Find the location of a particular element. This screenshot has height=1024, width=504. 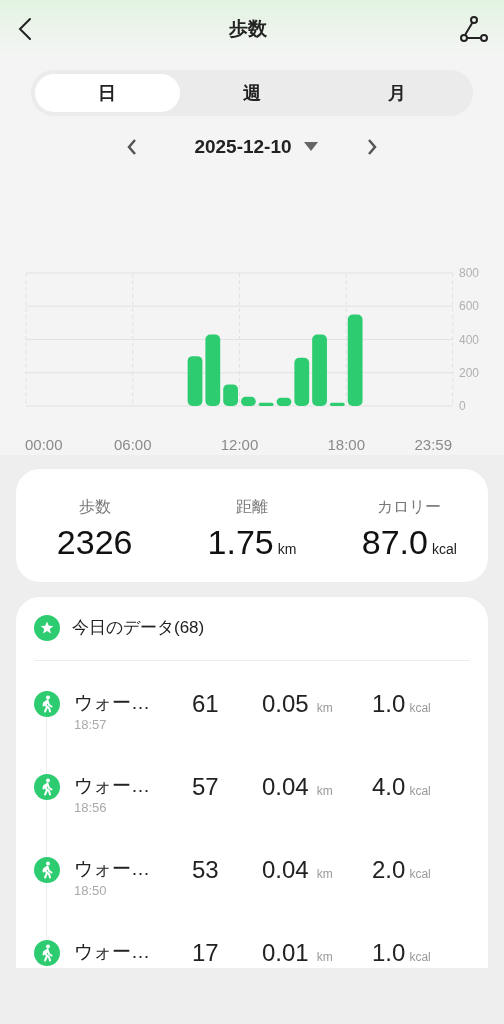

activity-time: 18:50 is located at coordinates (91, 890).